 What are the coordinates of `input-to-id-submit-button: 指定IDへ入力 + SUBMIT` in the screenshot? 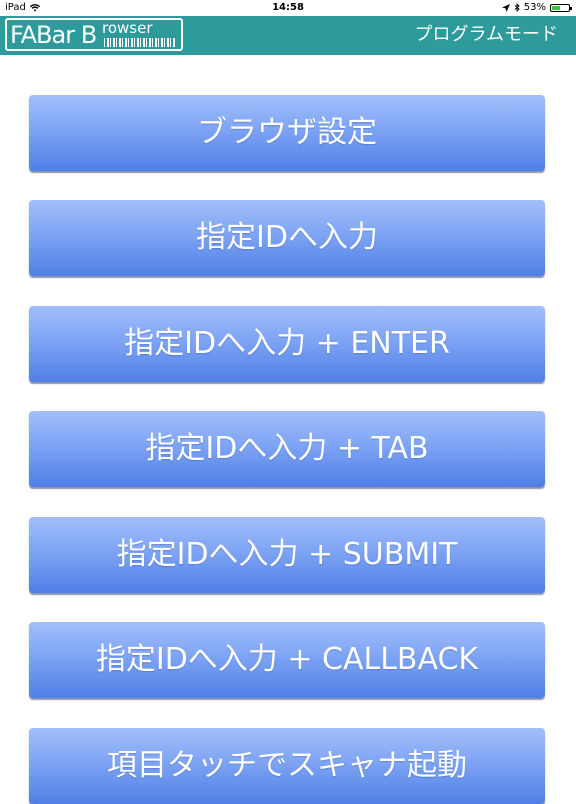 It's located at (287, 555).